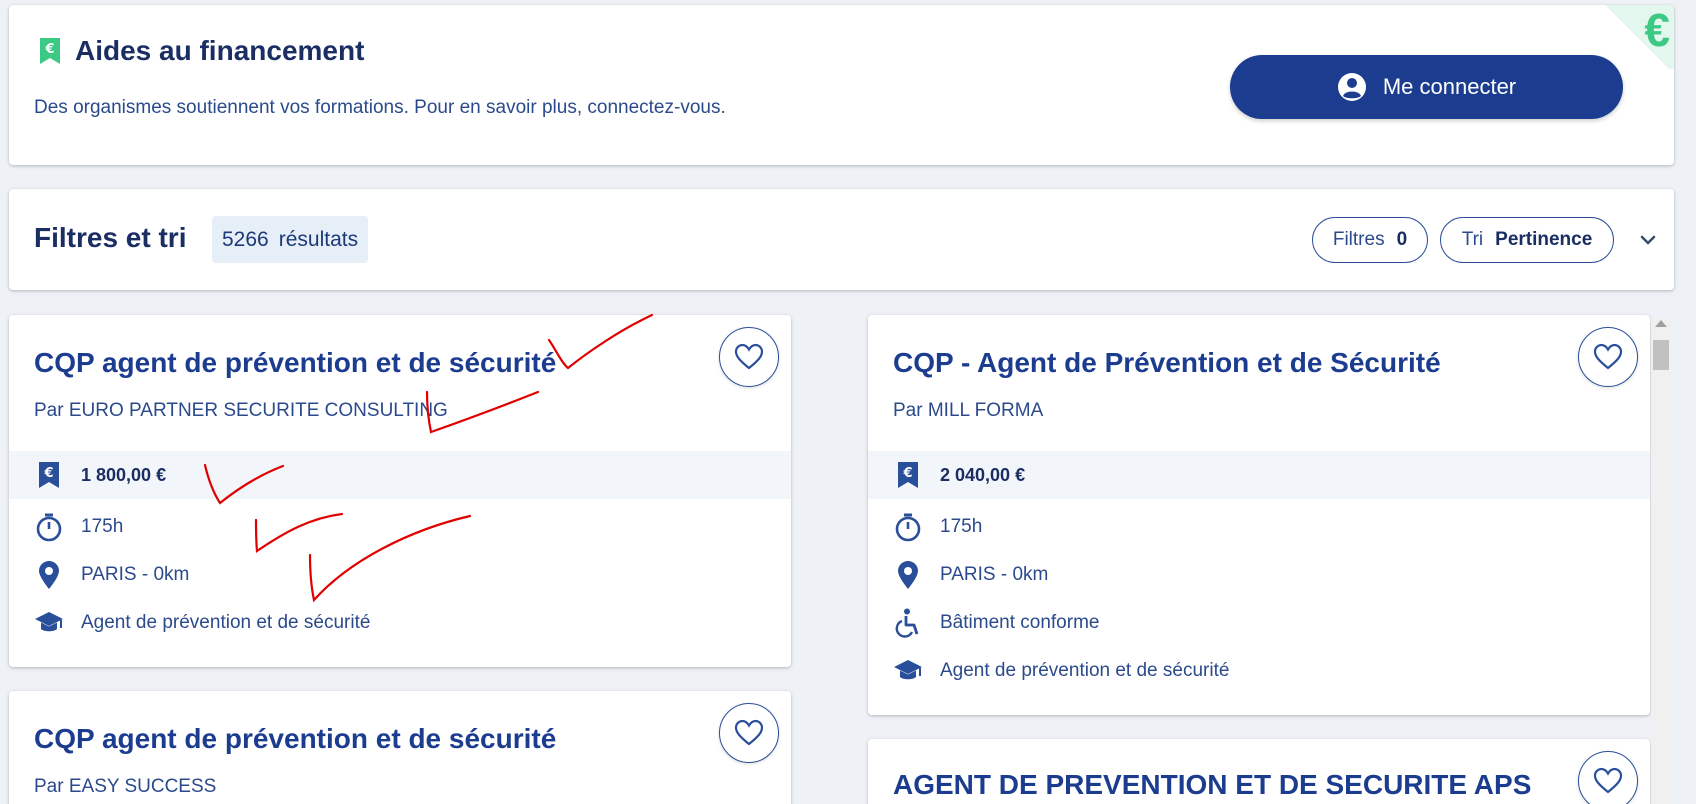 The width and height of the screenshot is (1696, 804). Describe the element at coordinates (400, 475) in the screenshot. I see `price-row: € 1 800,00 €` at that location.